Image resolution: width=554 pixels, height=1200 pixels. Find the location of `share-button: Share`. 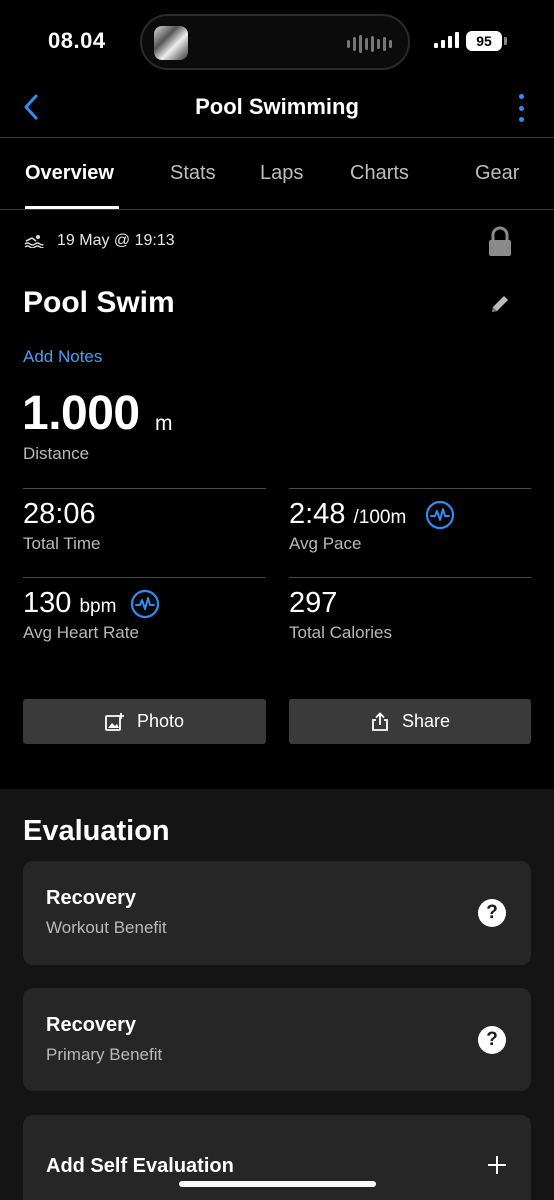

share-button: Share is located at coordinates (410, 721).